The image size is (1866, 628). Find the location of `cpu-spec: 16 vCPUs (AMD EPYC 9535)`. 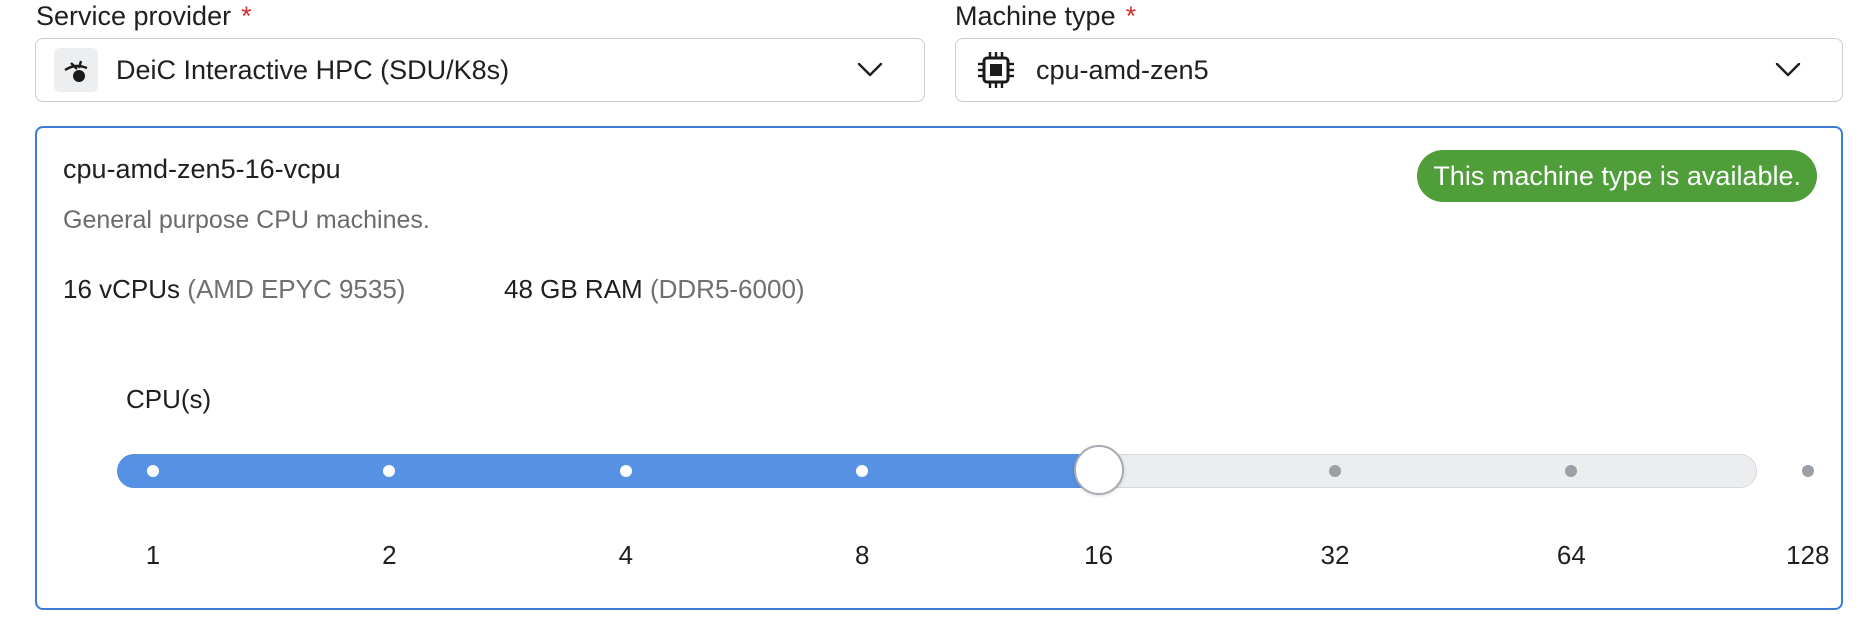

cpu-spec: 16 vCPUs (AMD EPYC 9535) is located at coordinates (234, 289).